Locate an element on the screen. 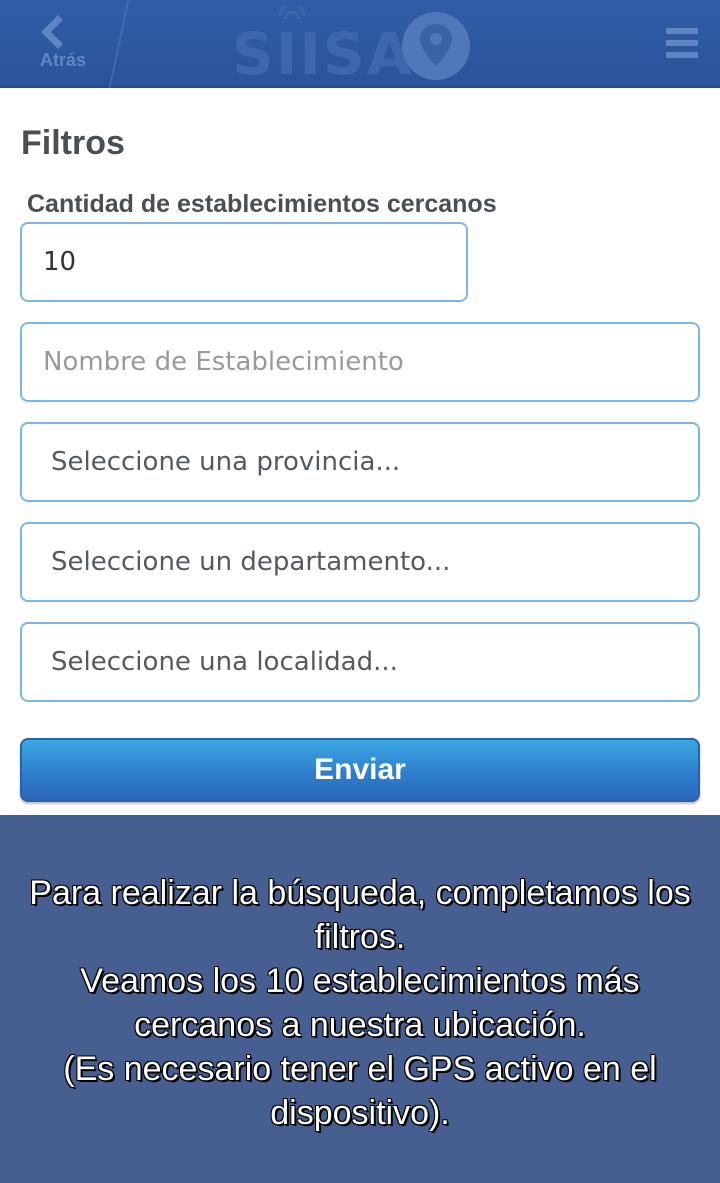 This screenshot has width=720, height=1183. chevron-left-icon is located at coordinates (58, 32).